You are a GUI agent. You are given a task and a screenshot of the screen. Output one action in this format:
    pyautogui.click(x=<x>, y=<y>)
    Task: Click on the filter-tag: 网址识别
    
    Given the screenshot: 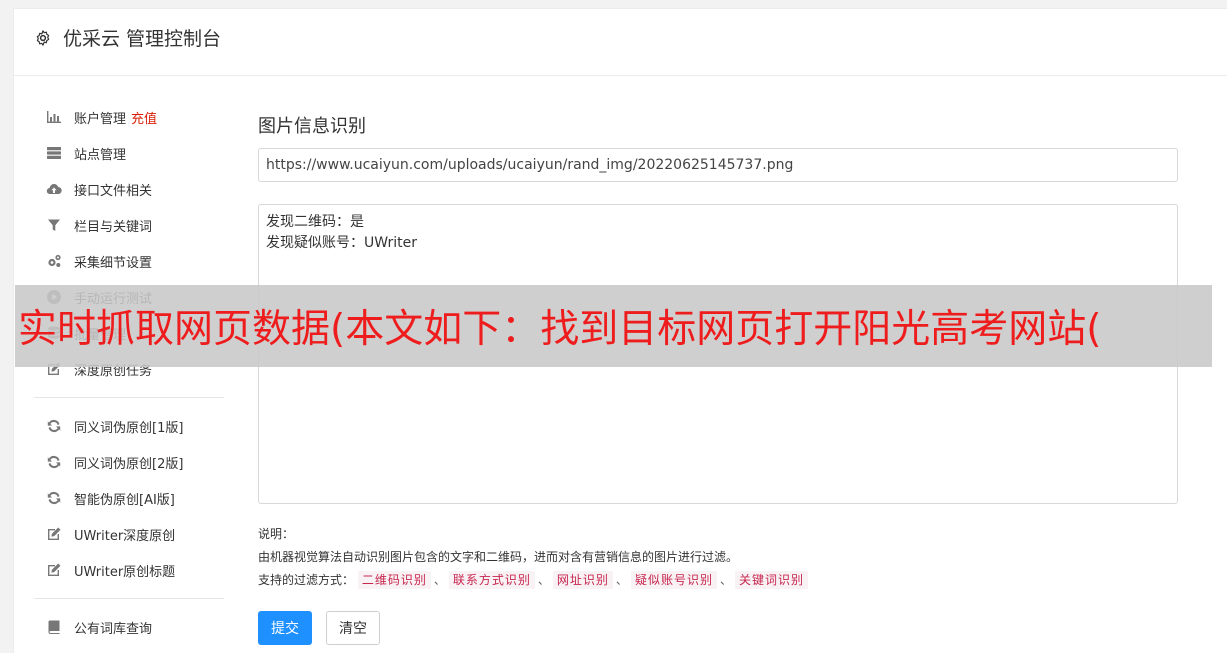 What is the action you would take?
    pyautogui.click(x=582, y=580)
    